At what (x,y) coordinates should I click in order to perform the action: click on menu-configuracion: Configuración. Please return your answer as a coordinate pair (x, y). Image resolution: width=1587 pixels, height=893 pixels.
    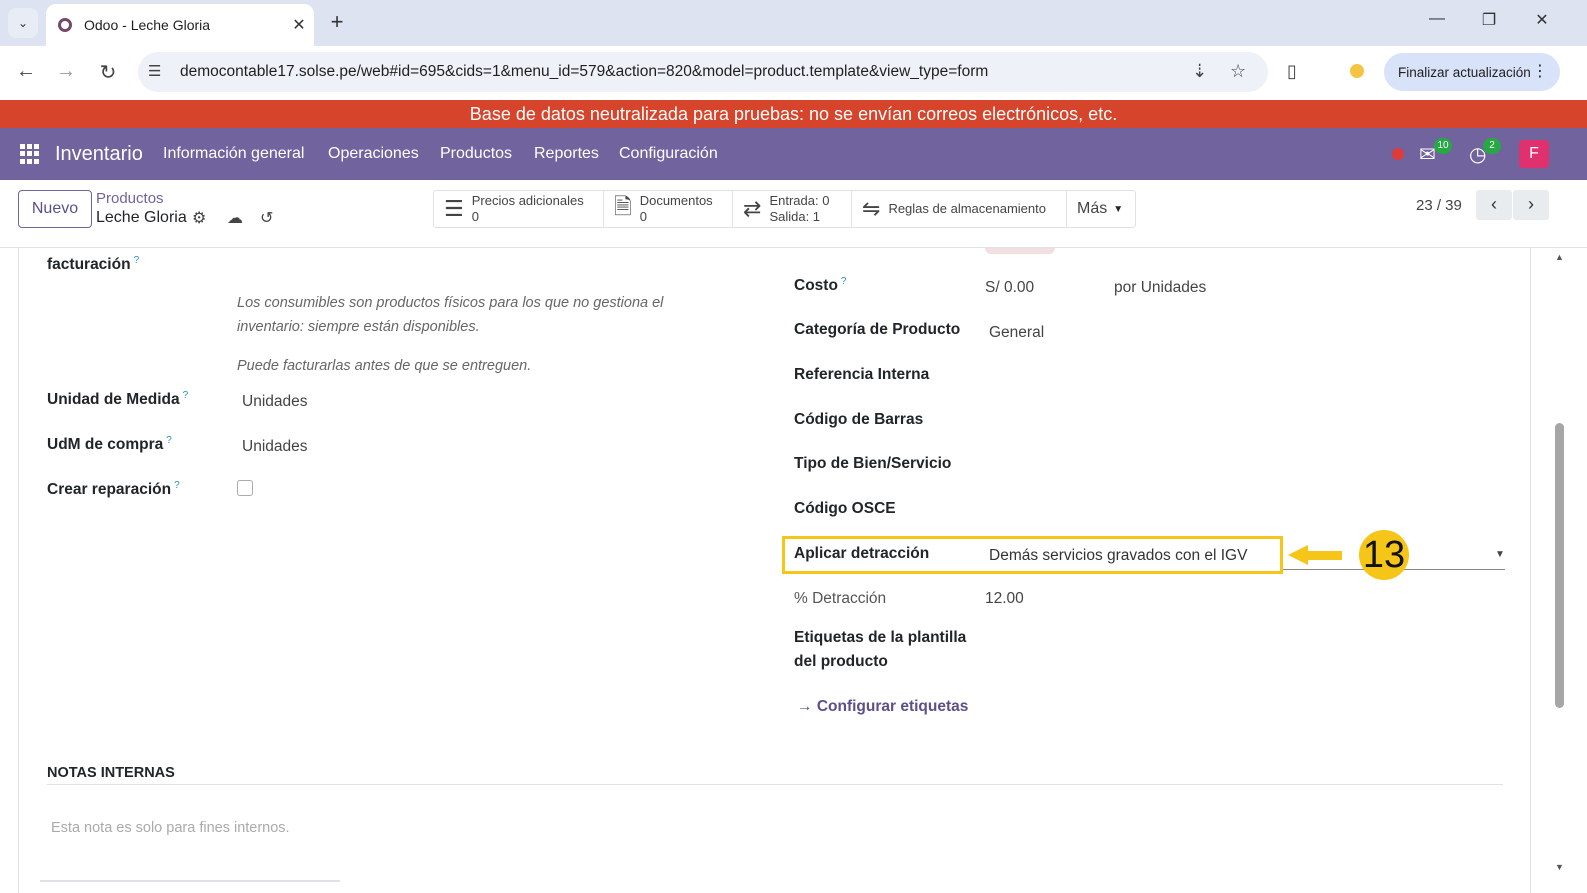
    Looking at the image, I should click on (668, 154).